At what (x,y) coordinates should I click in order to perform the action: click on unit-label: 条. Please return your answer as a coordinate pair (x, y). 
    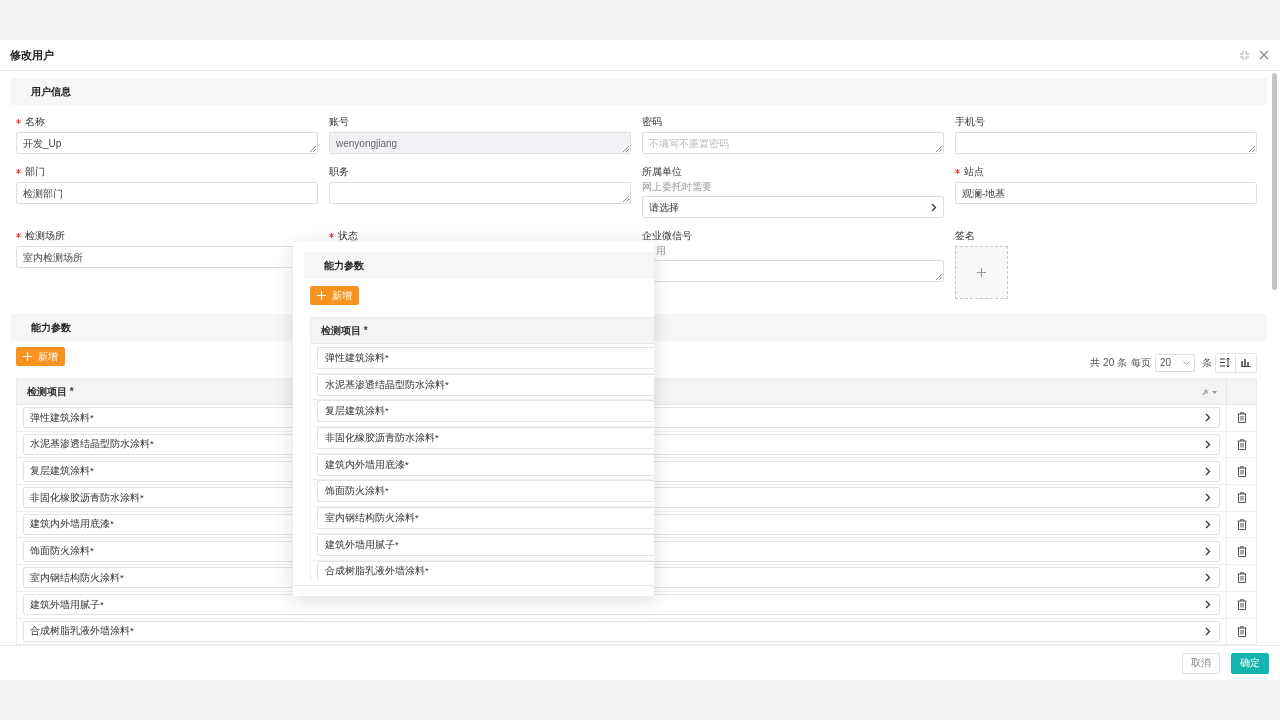
    Looking at the image, I should click on (1207, 363).